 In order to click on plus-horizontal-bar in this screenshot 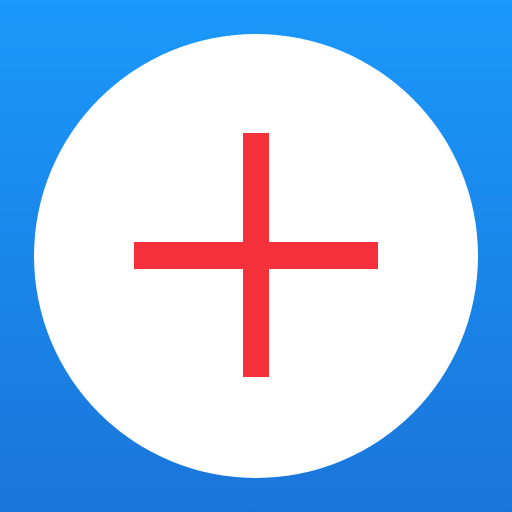, I will do `click(256, 255)`.